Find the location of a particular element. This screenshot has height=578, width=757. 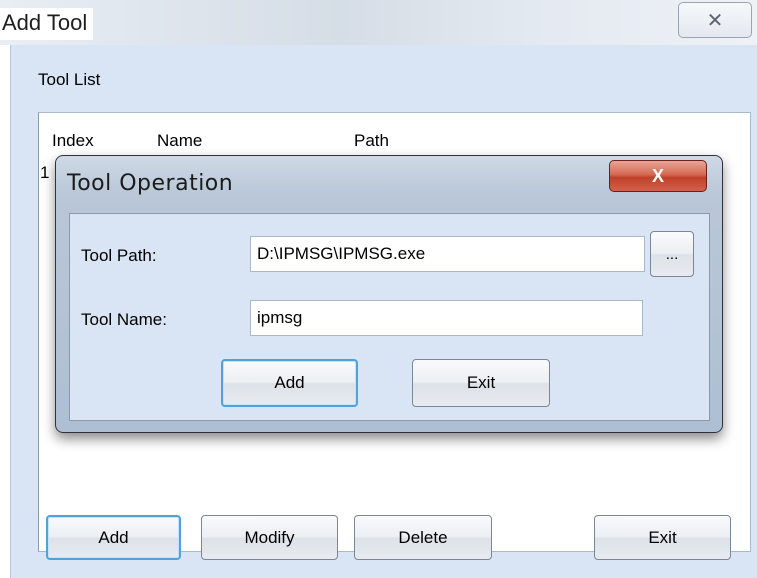

window-close-button: ✕ is located at coordinates (715, 20).